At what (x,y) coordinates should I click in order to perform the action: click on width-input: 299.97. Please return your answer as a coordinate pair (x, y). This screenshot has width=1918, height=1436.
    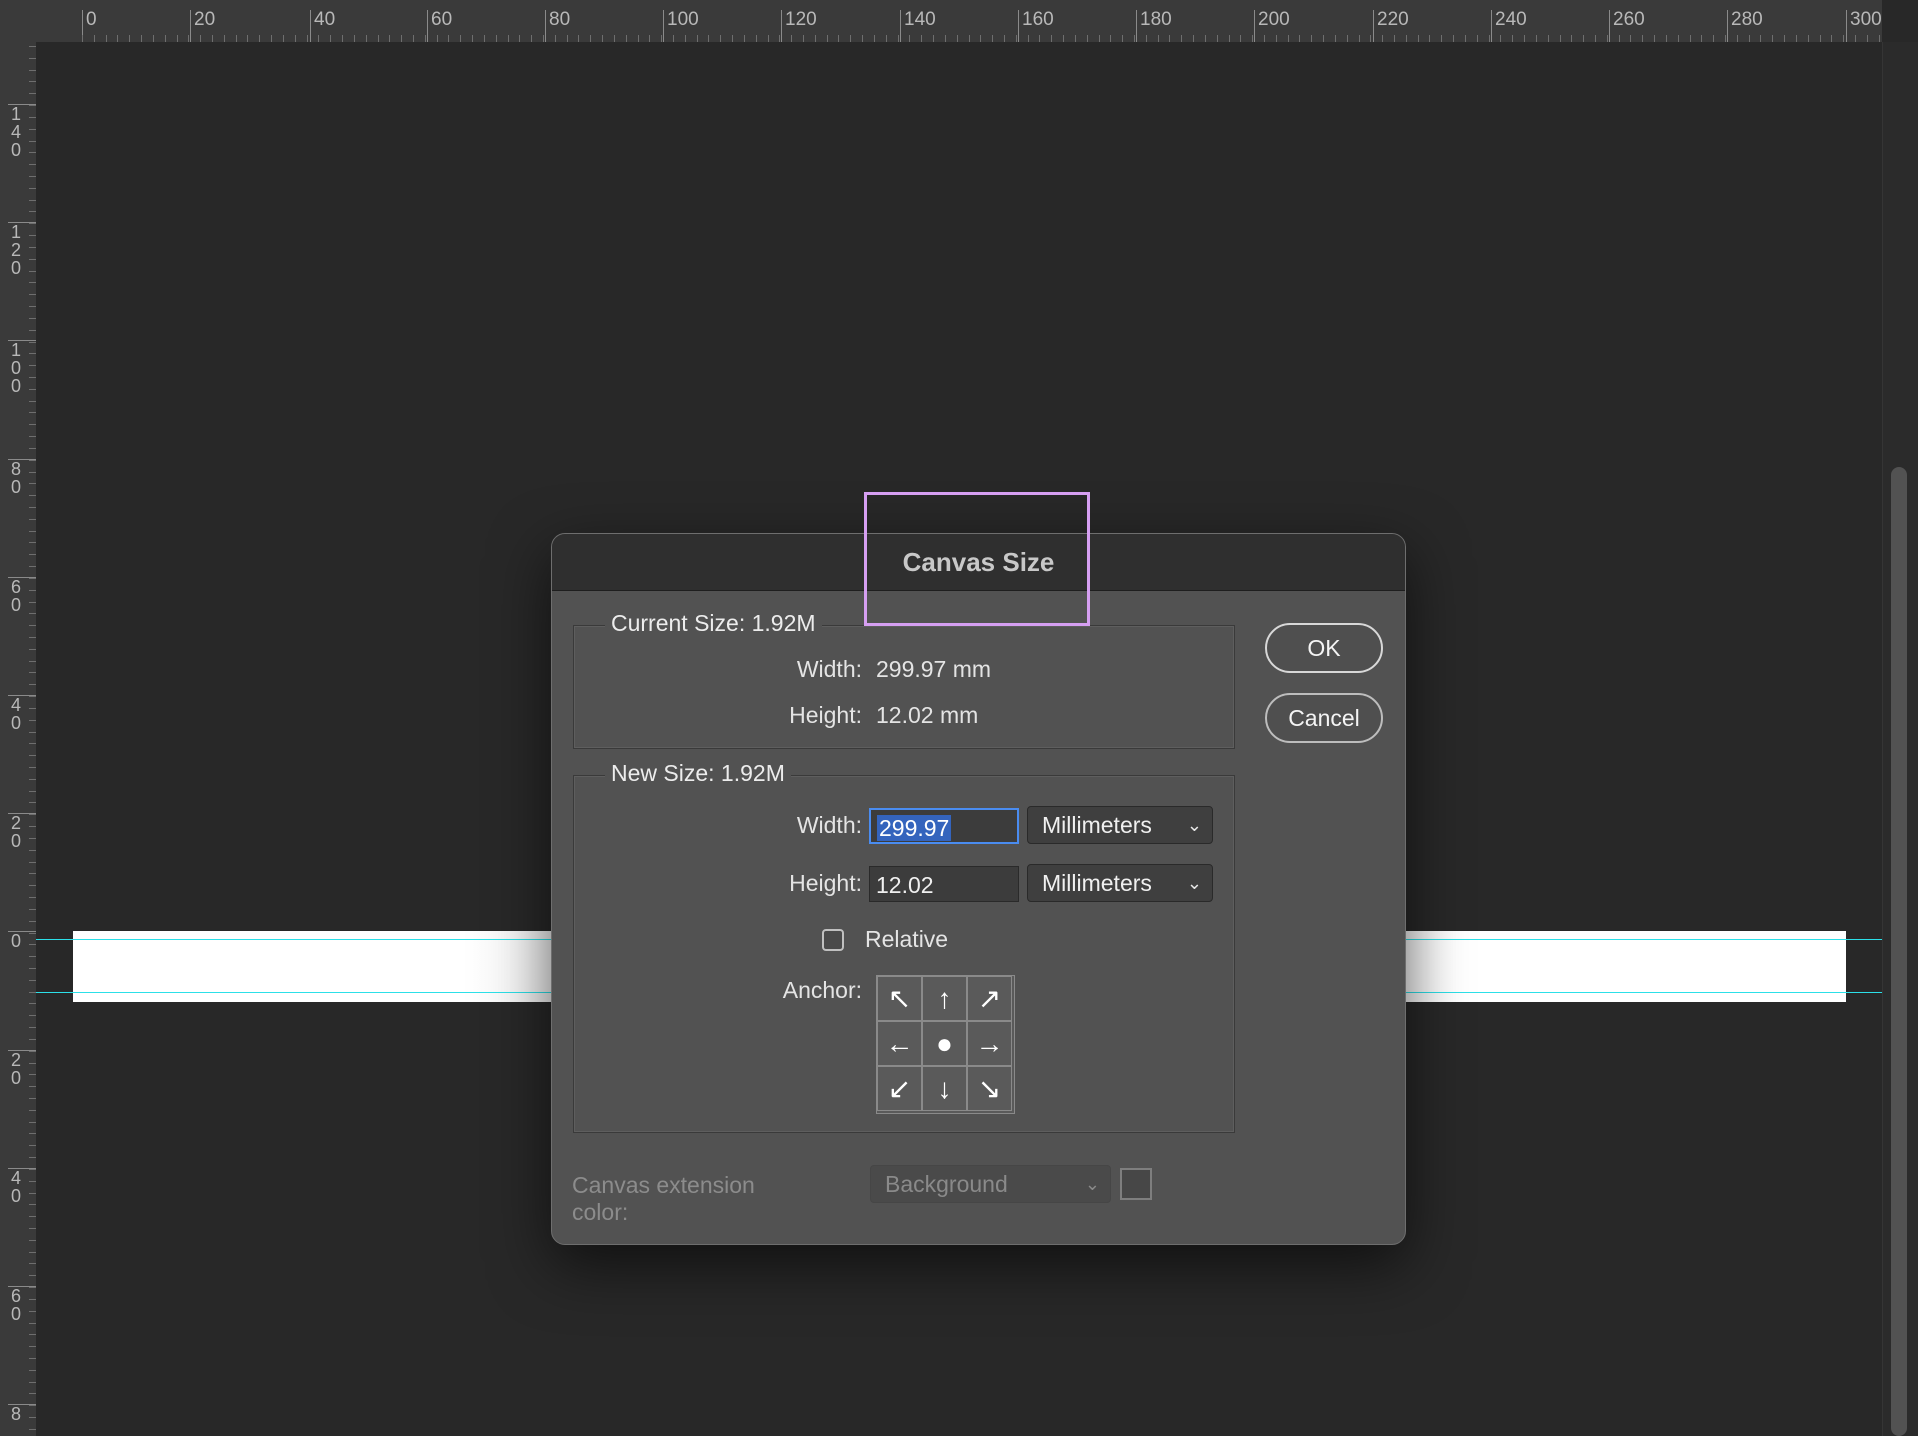
    Looking at the image, I should click on (944, 826).